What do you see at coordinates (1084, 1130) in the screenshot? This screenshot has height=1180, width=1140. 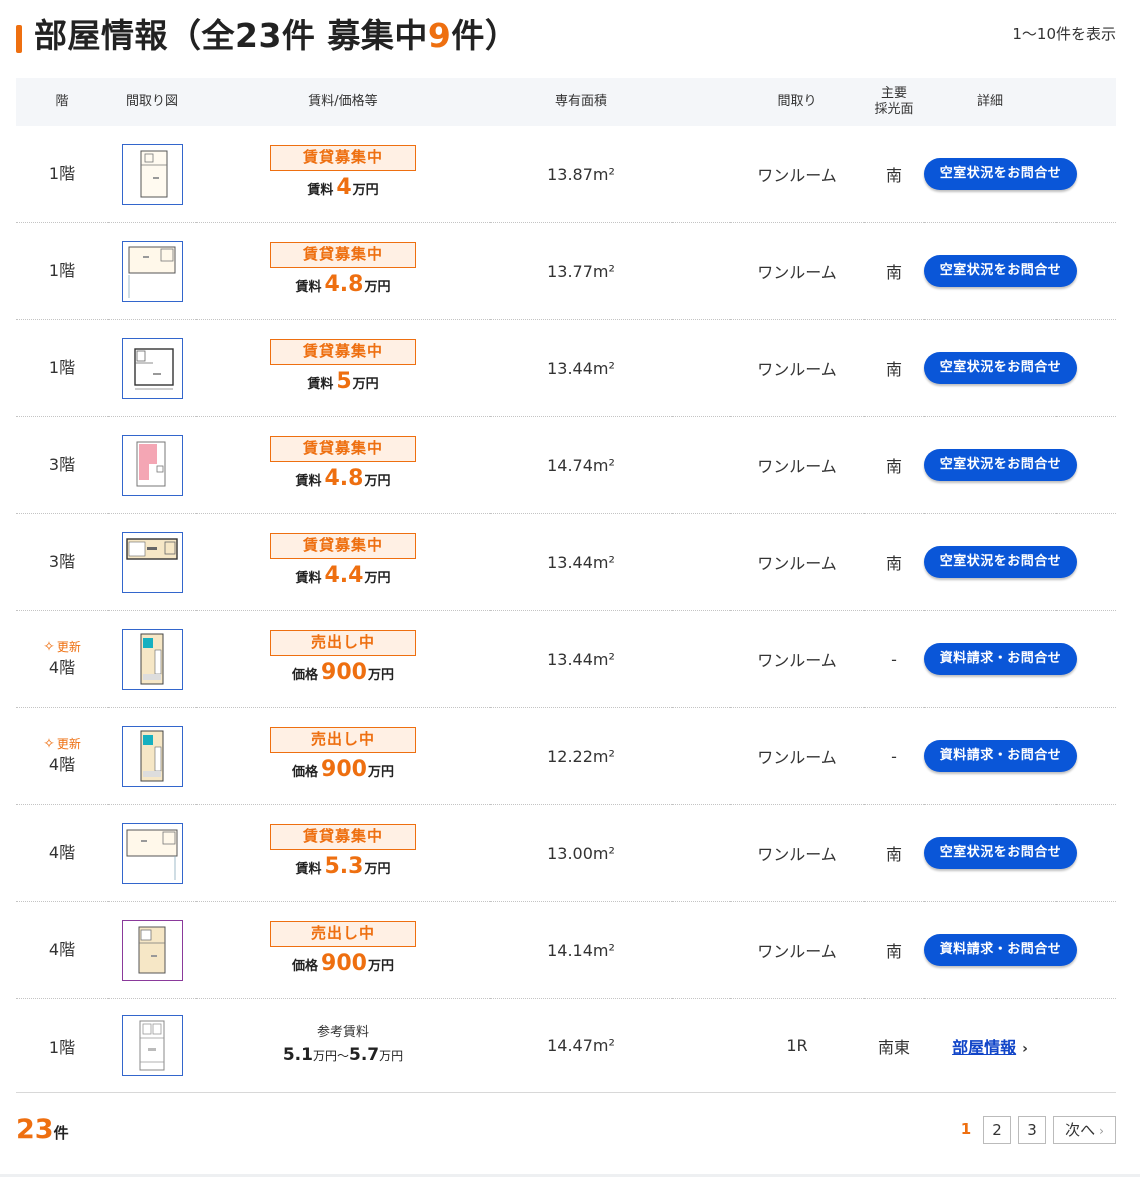 I see `next-page-button: 次へ ›` at bounding box center [1084, 1130].